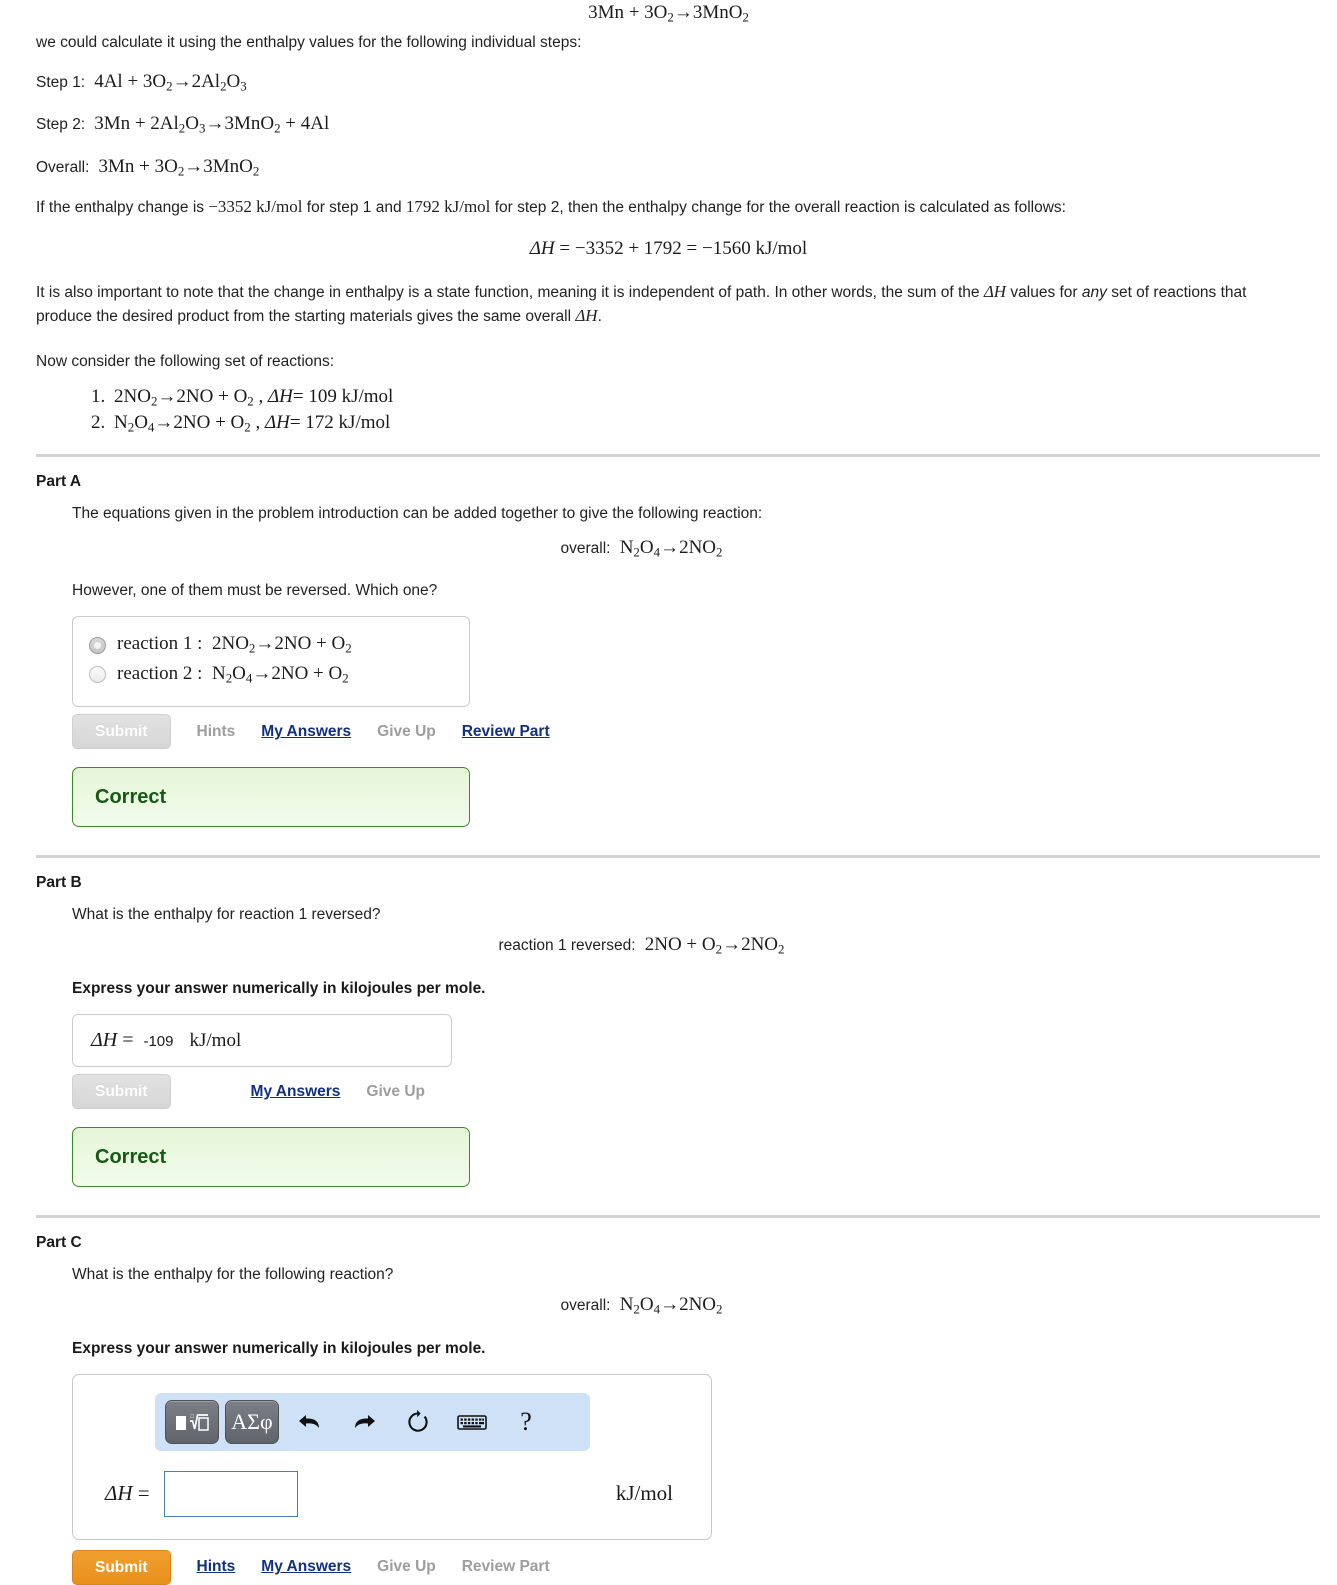  I want to click on intro-top-equation: 3Mn + 3O2→3MnO2, so click(668, 13).